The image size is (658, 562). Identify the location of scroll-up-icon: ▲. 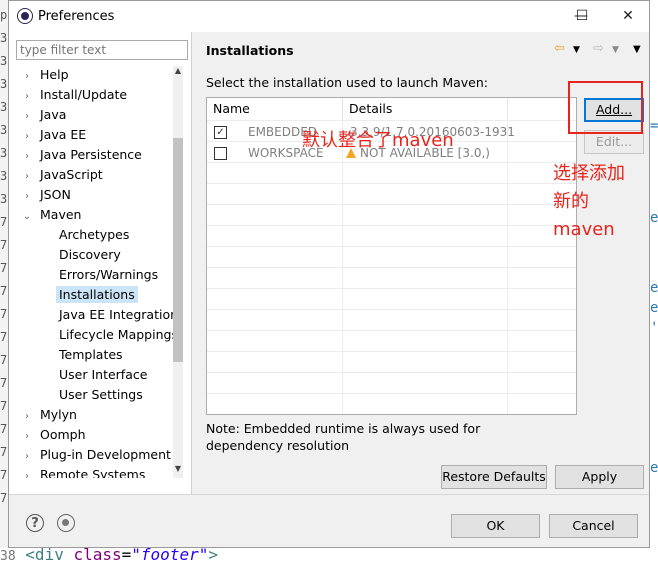
(178, 73).